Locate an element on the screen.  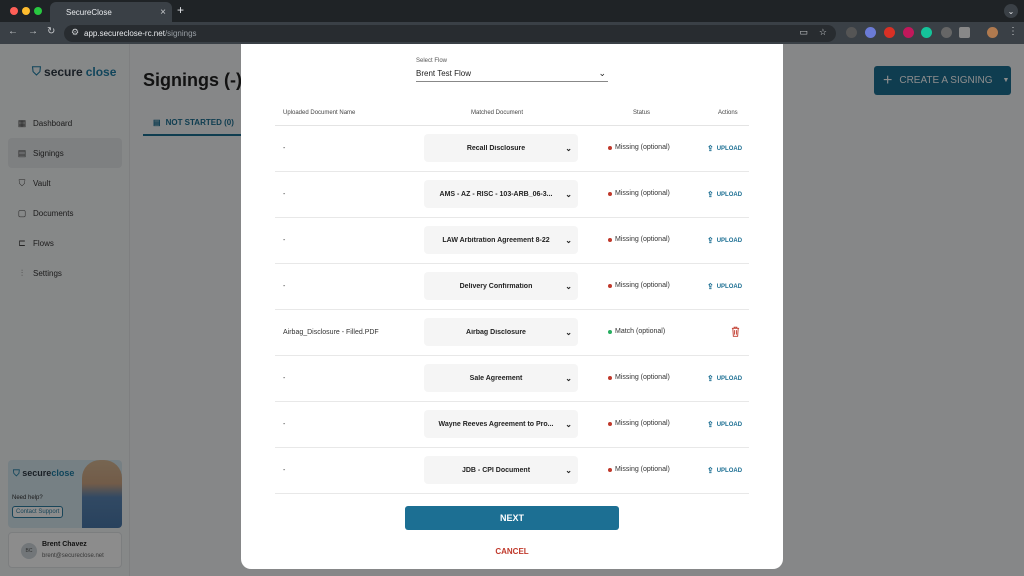
tab-search-icon: ⌄ is located at coordinates (1011, 11).